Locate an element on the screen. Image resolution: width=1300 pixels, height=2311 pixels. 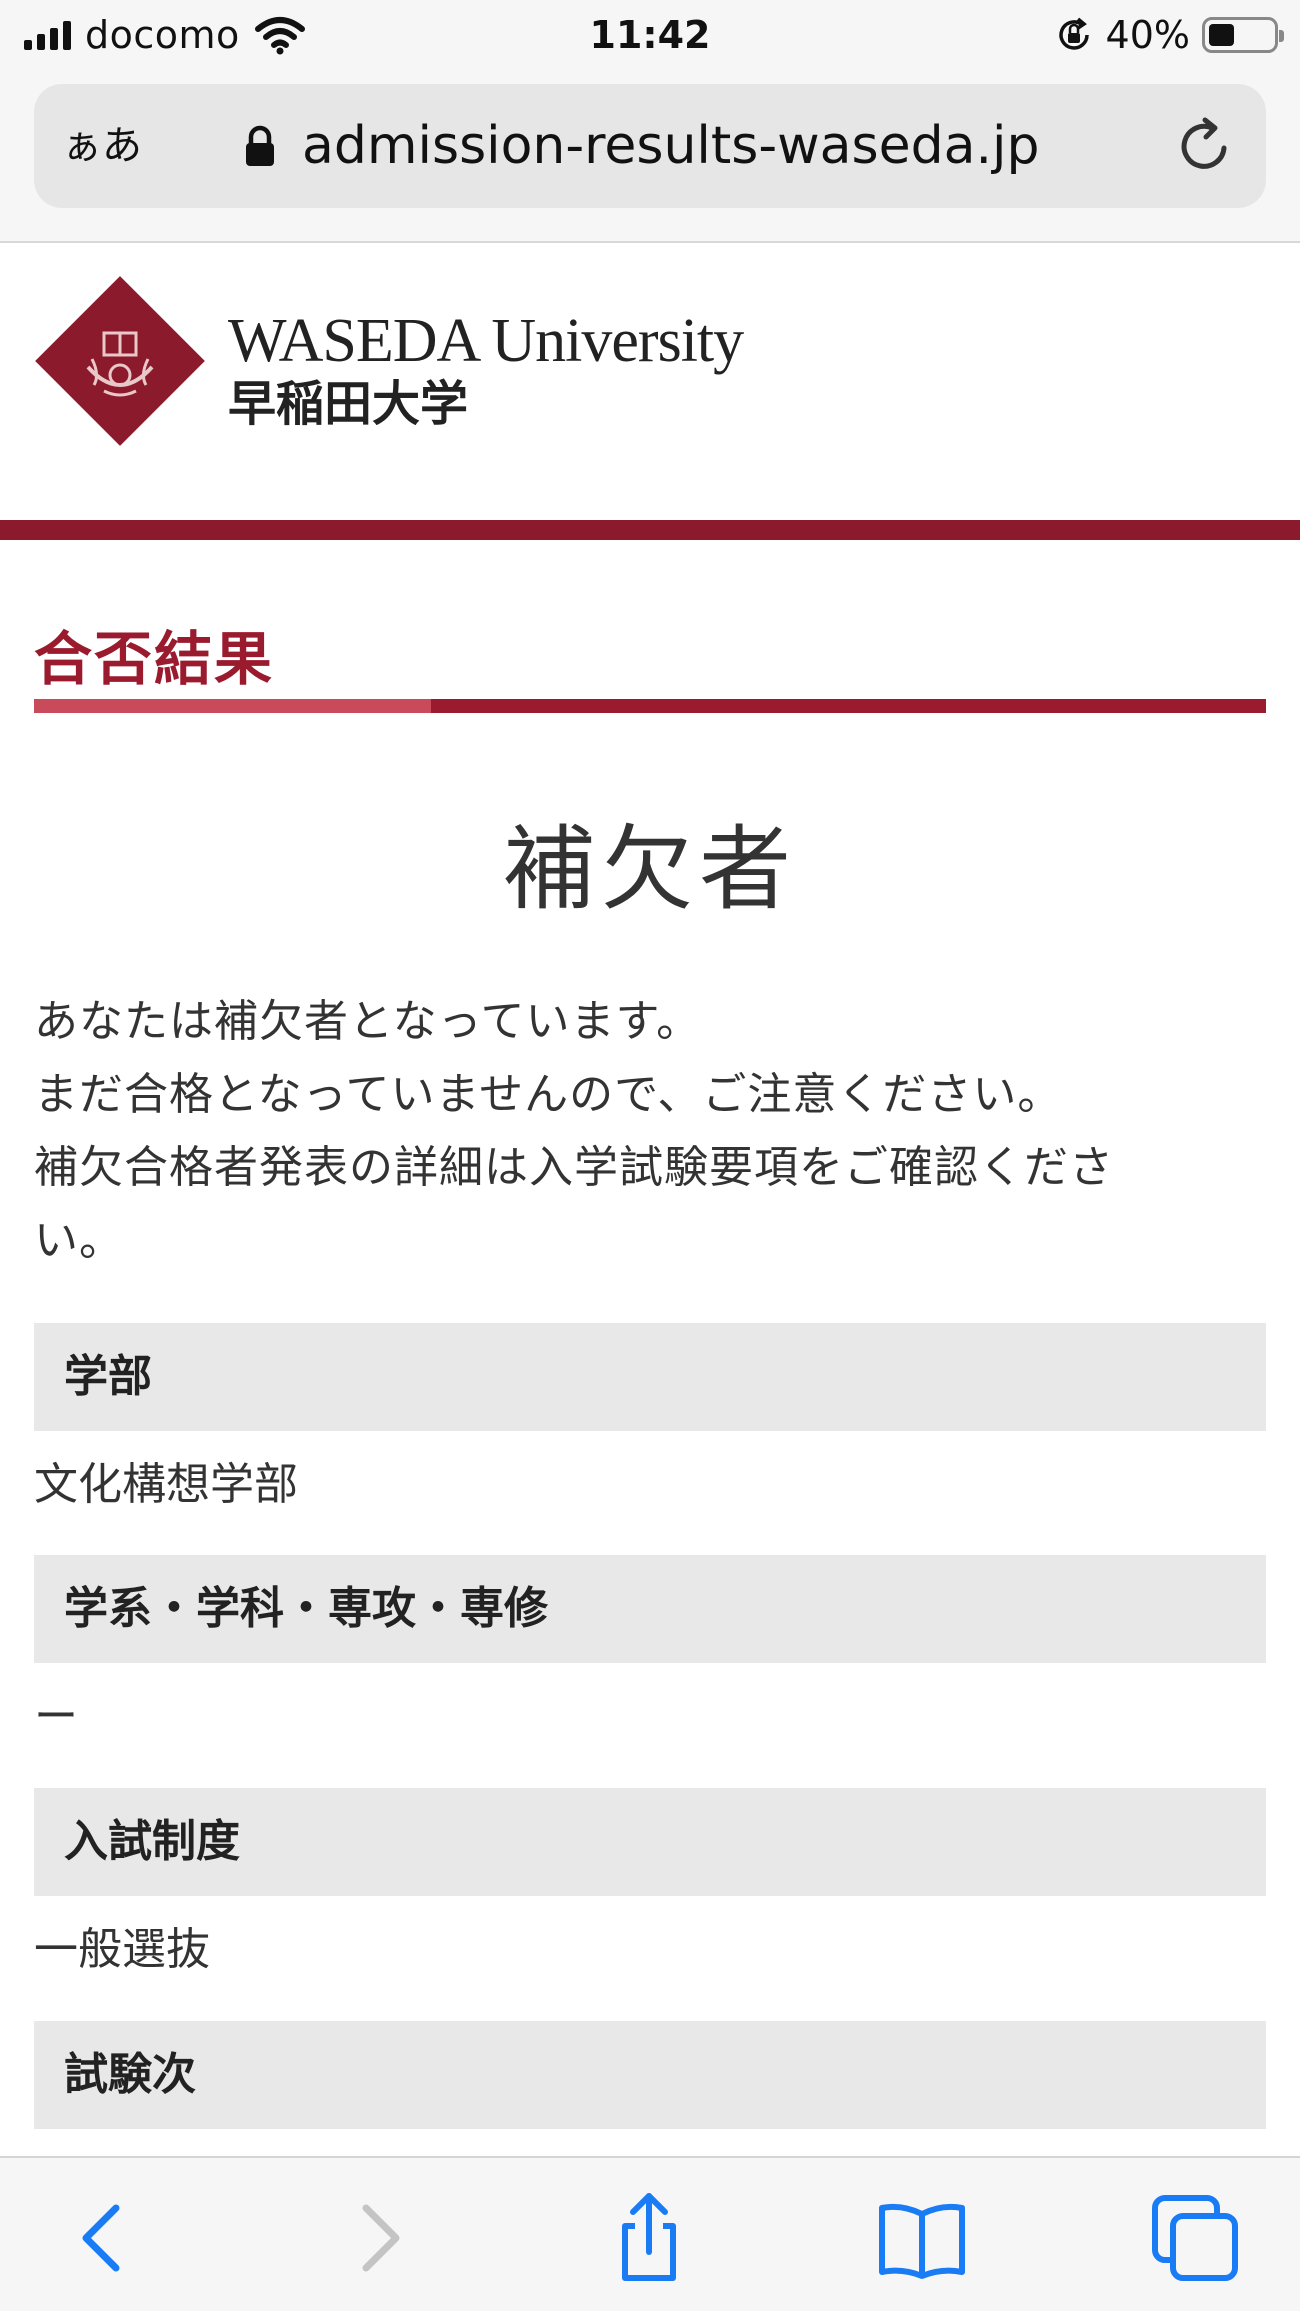
site-header: WASEDA University 早稲田大学 is located at coordinates (650, 382).